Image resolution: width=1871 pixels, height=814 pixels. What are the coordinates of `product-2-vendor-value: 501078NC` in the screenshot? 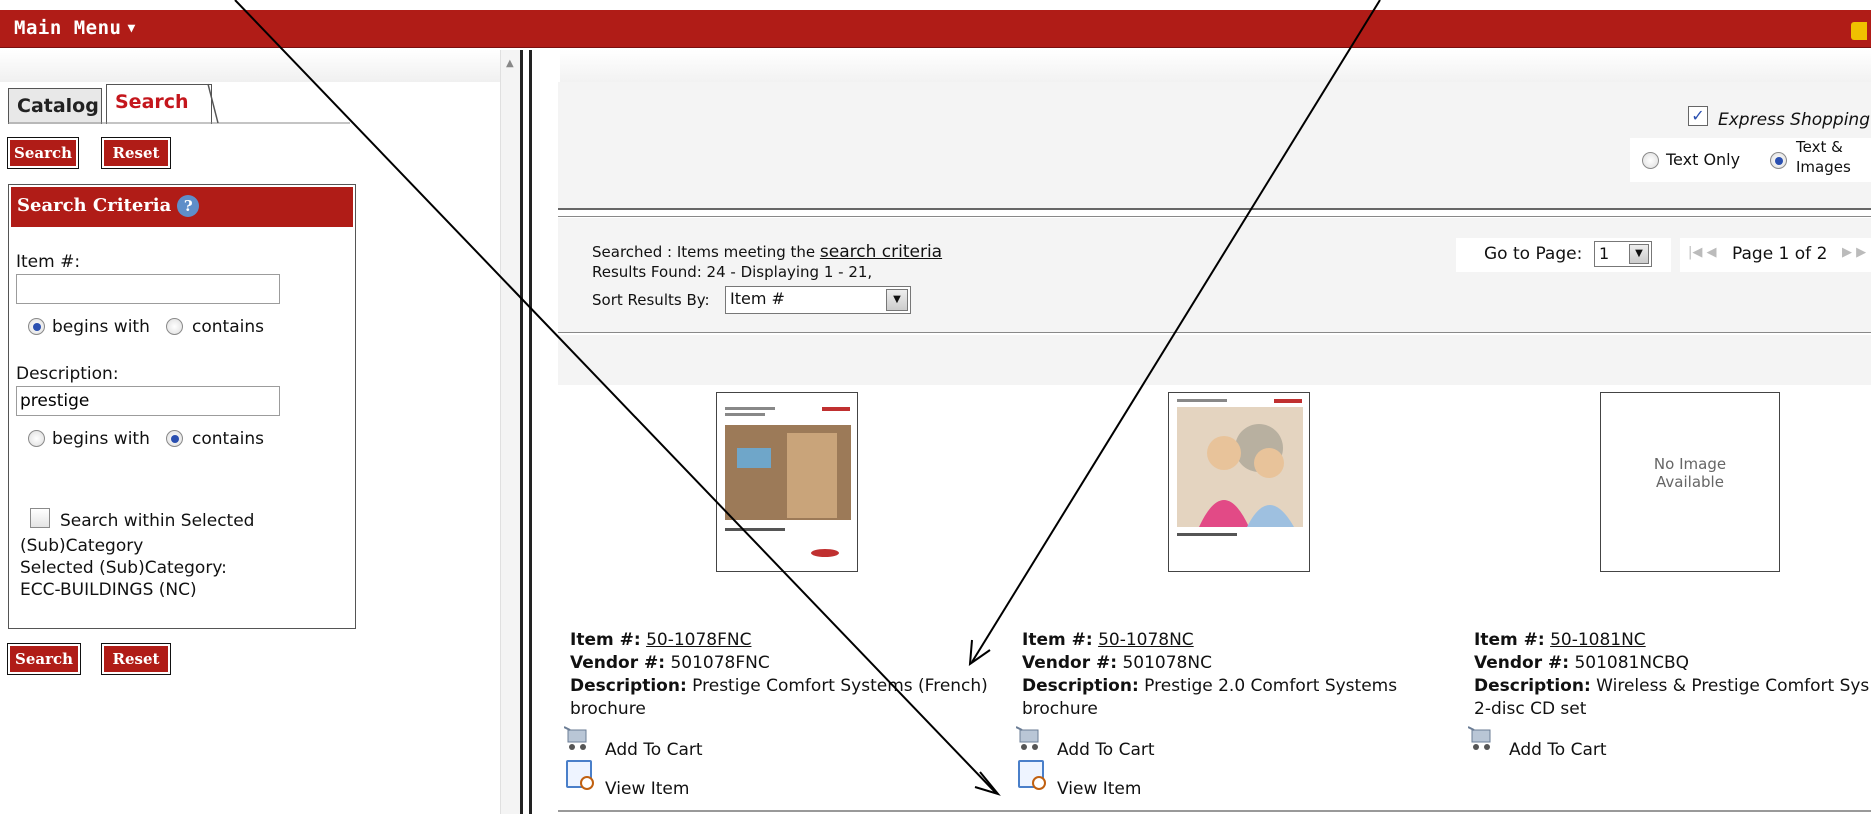 It's located at (1167, 663).